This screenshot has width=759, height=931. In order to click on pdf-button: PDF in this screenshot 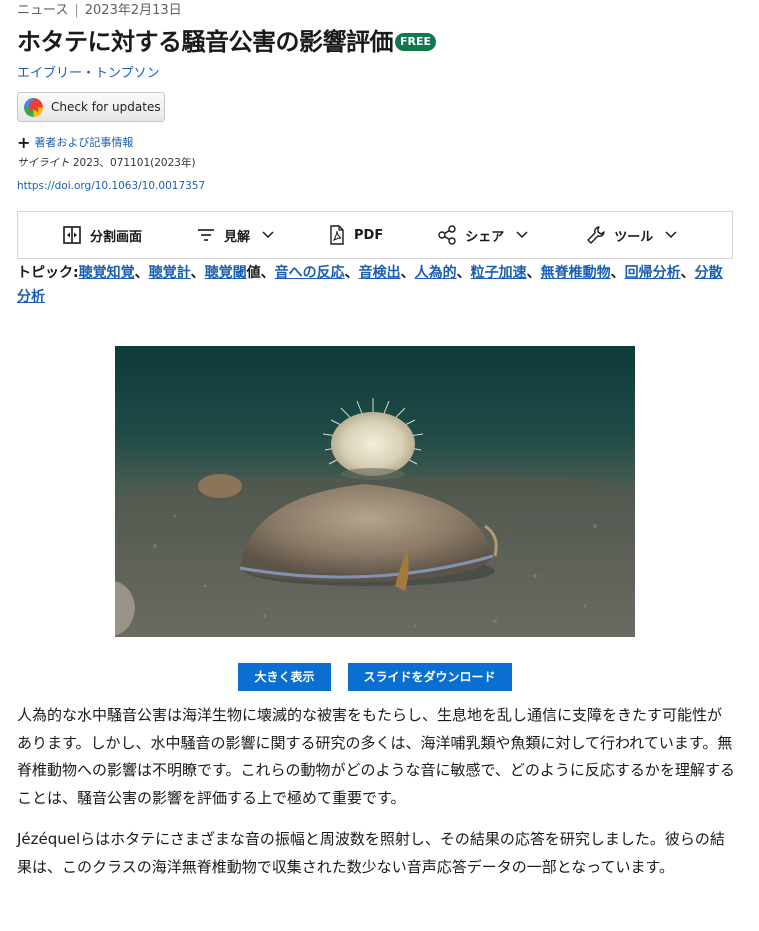, I will do `click(355, 235)`.